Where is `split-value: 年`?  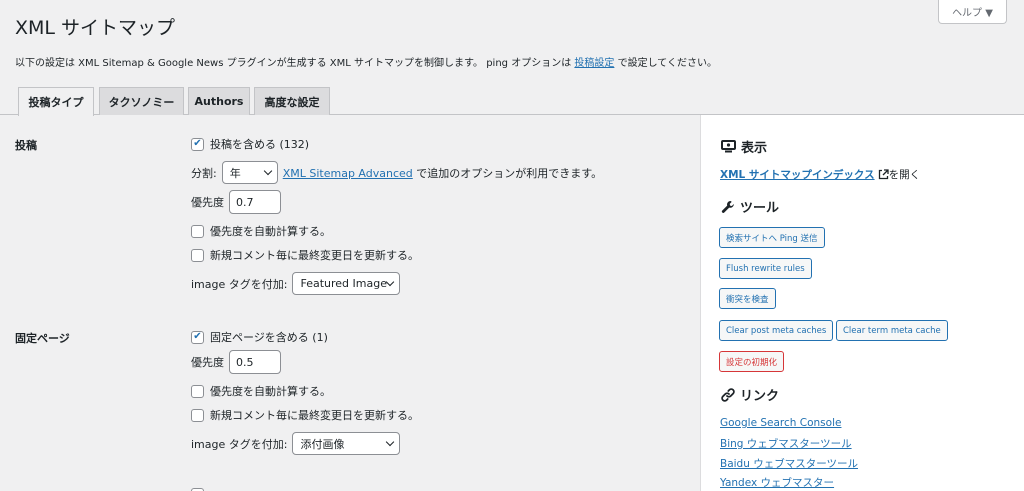
split-value: 年 is located at coordinates (235, 173).